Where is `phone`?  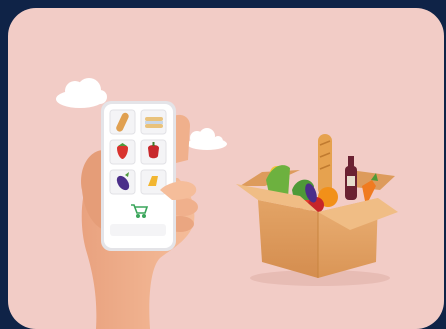 phone is located at coordinates (138, 176).